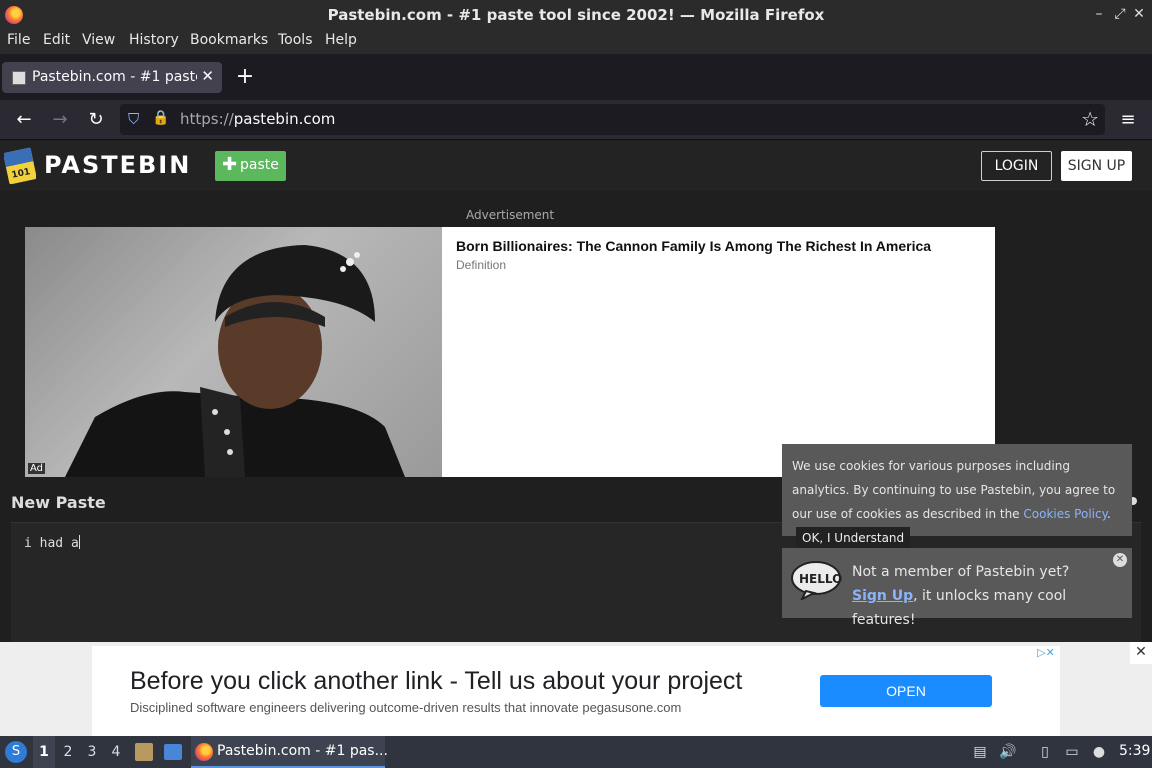 The height and width of the screenshot is (768, 1152). What do you see at coordinates (1134, 751) in the screenshot?
I see `clock: 5:39` at bounding box center [1134, 751].